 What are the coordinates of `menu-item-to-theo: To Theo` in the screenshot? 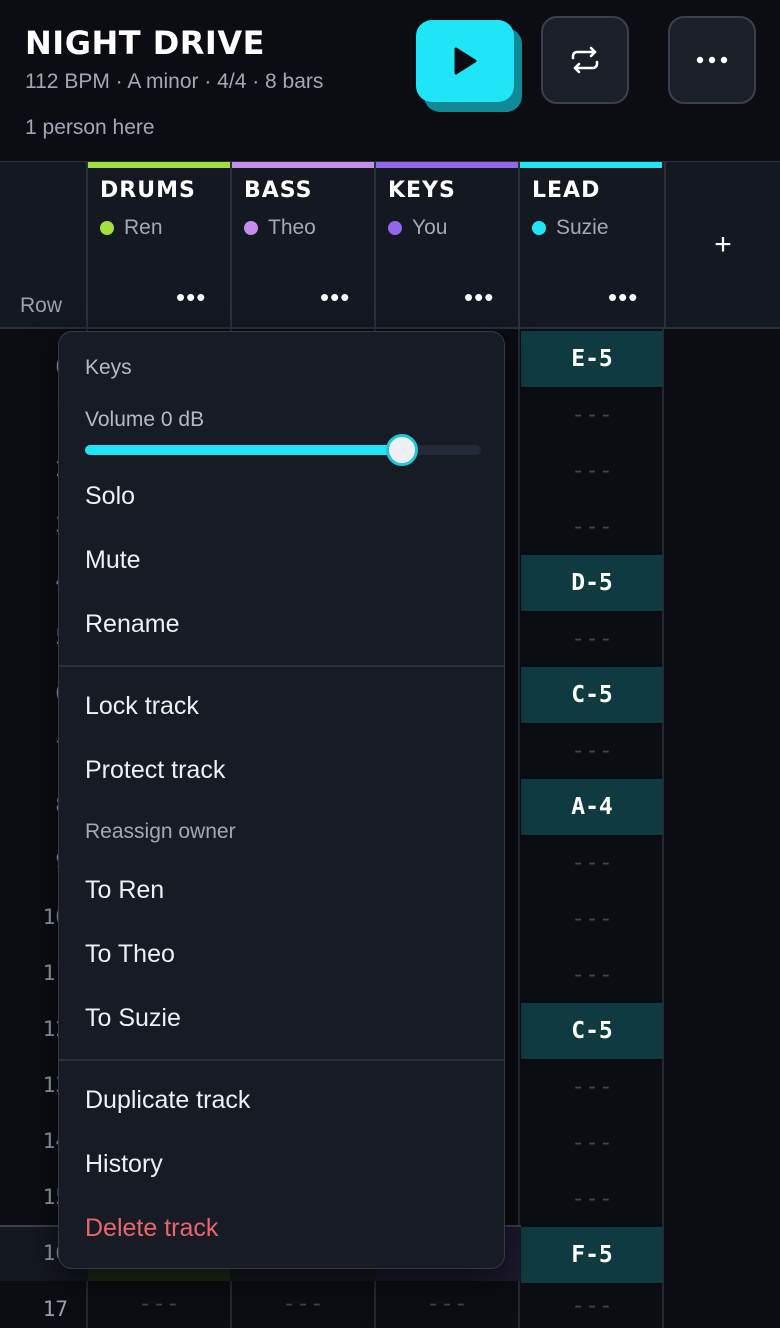 It's located at (130, 954).